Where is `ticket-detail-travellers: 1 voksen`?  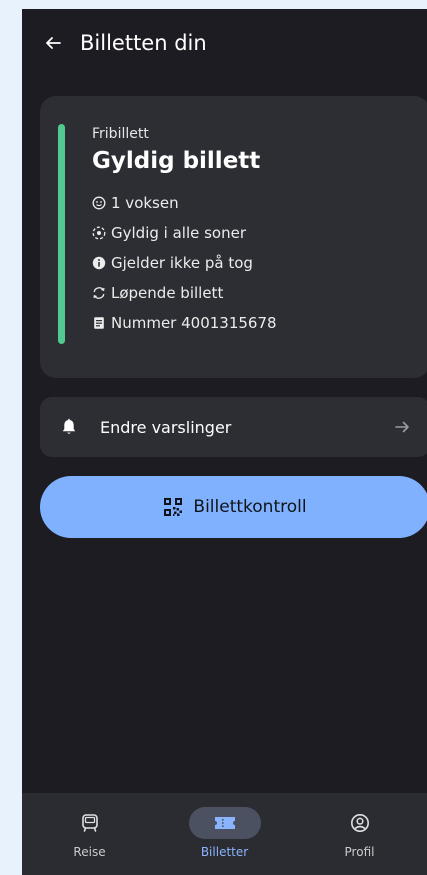 ticket-detail-travellers: 1 voksen is located at coordinates (253, 203).